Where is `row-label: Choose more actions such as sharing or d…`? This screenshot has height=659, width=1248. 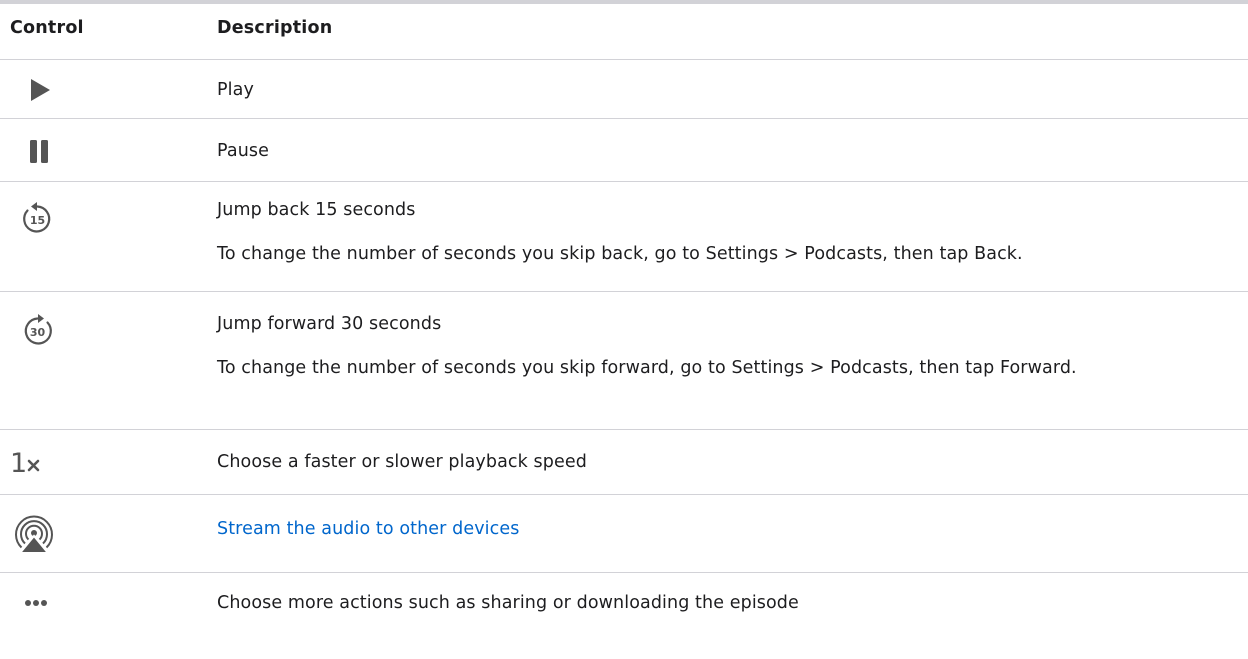 row-label: Choose more actions such as sharing or d… is located at coordinates (508, 603).